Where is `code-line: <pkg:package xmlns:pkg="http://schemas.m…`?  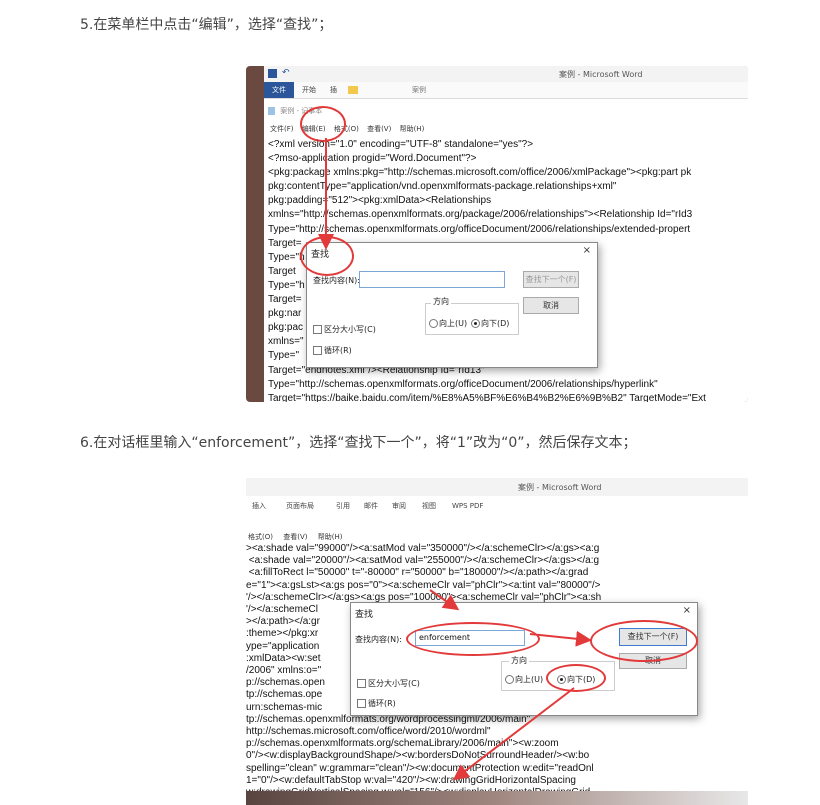 code-line: <pkg:package xmlns:pkg="http://schemas.m… is located at coordinates (480, 173).